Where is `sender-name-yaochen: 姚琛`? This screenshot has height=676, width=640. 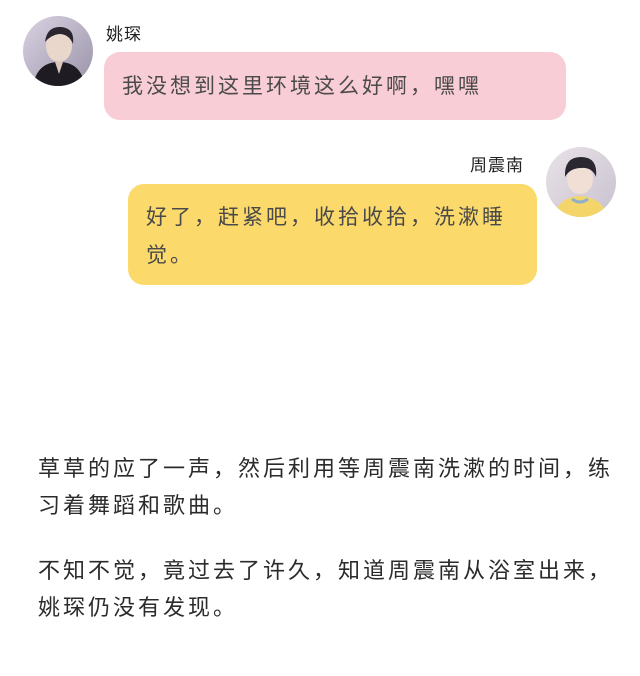 sender-name-yaochen: 姚琛 is located at coordinates (124, 35).